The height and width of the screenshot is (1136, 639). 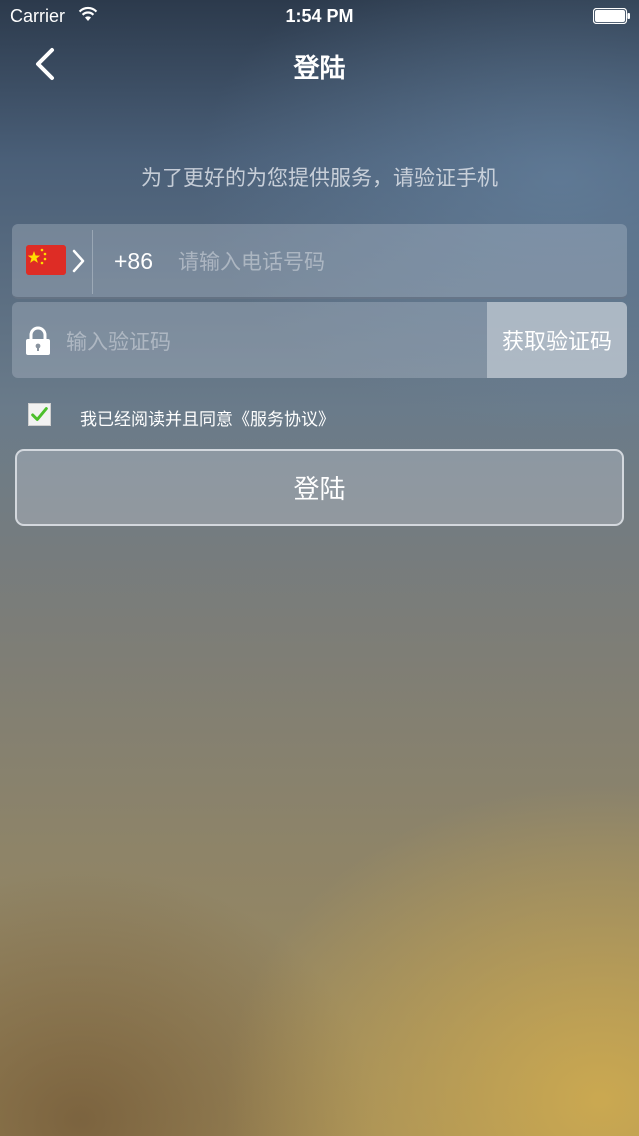 I want to click on agreement-checkbox, so click(x=39, y=414).